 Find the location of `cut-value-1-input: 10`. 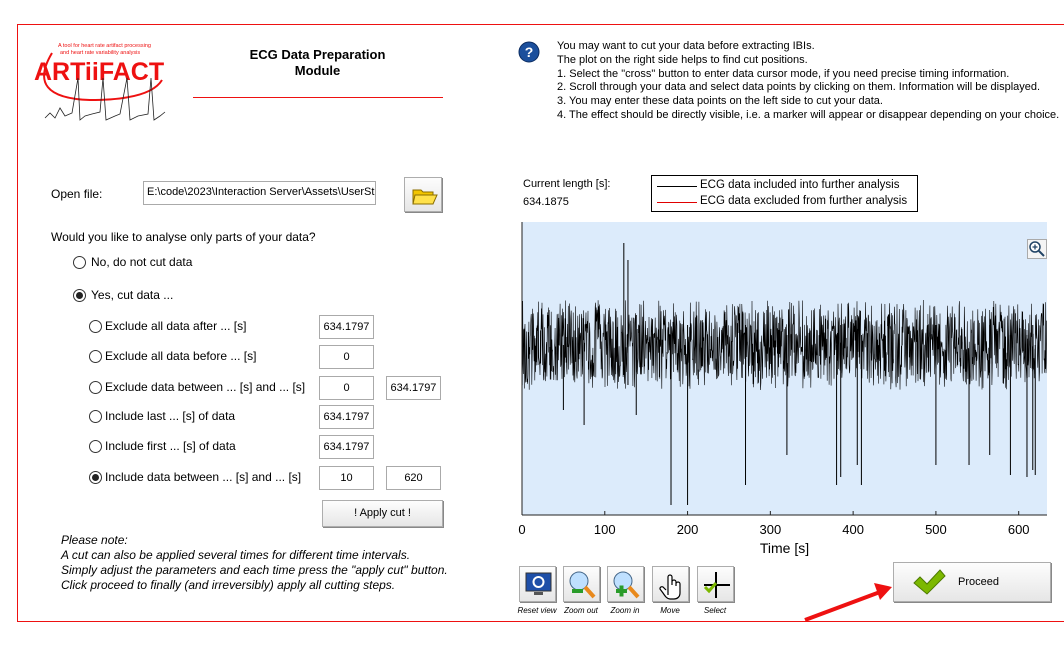

cut-value-1-input: 10 is located at coordinates (346, 478).